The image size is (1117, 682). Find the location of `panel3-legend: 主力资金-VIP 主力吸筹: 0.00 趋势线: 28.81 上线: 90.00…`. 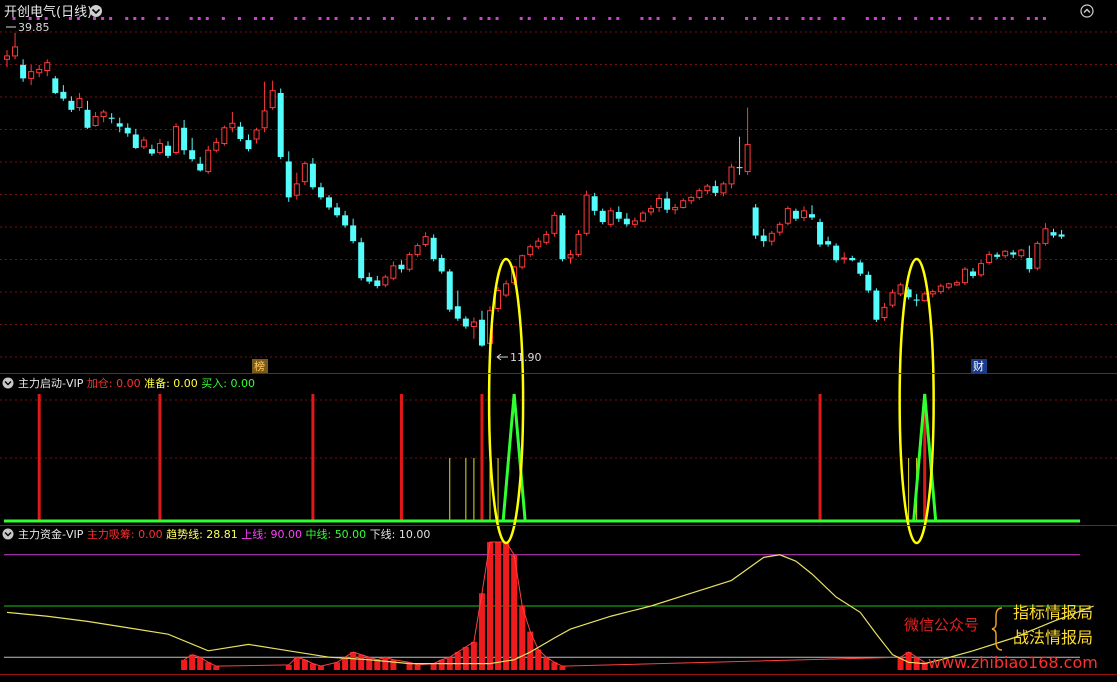

panel3-legend: 主力资金-VIP 主力吸筹: 0.00 趋势线: 28.81 上线: 90.00… is located at coordinates (224, 534).